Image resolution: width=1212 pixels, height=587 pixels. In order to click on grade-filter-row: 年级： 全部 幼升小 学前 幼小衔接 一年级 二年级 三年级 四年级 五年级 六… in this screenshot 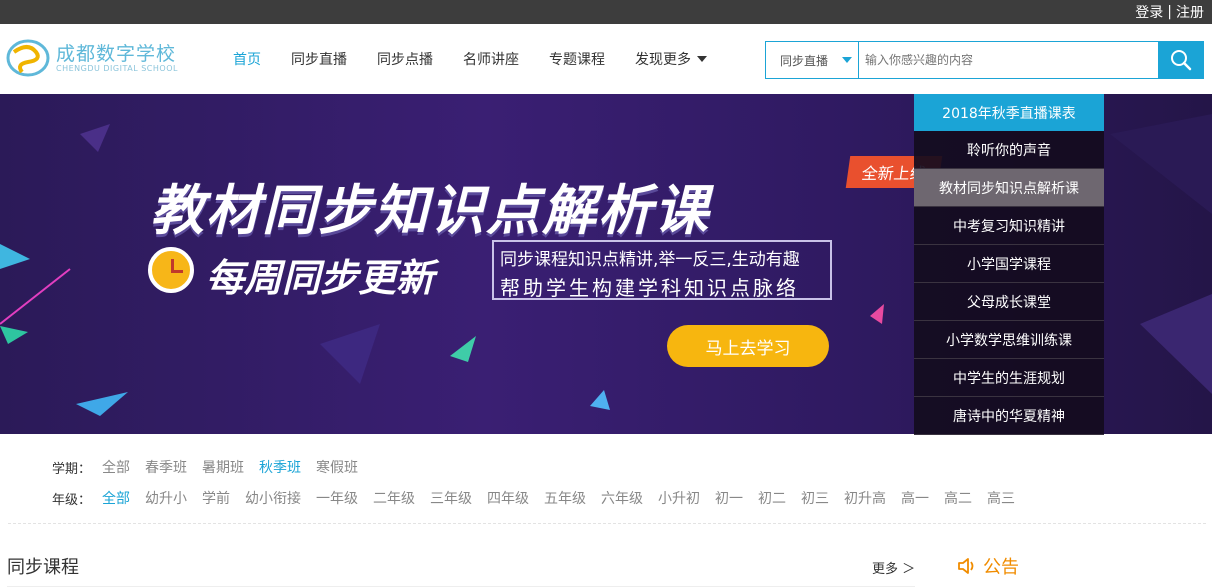, I will do `click(541, 498)`.